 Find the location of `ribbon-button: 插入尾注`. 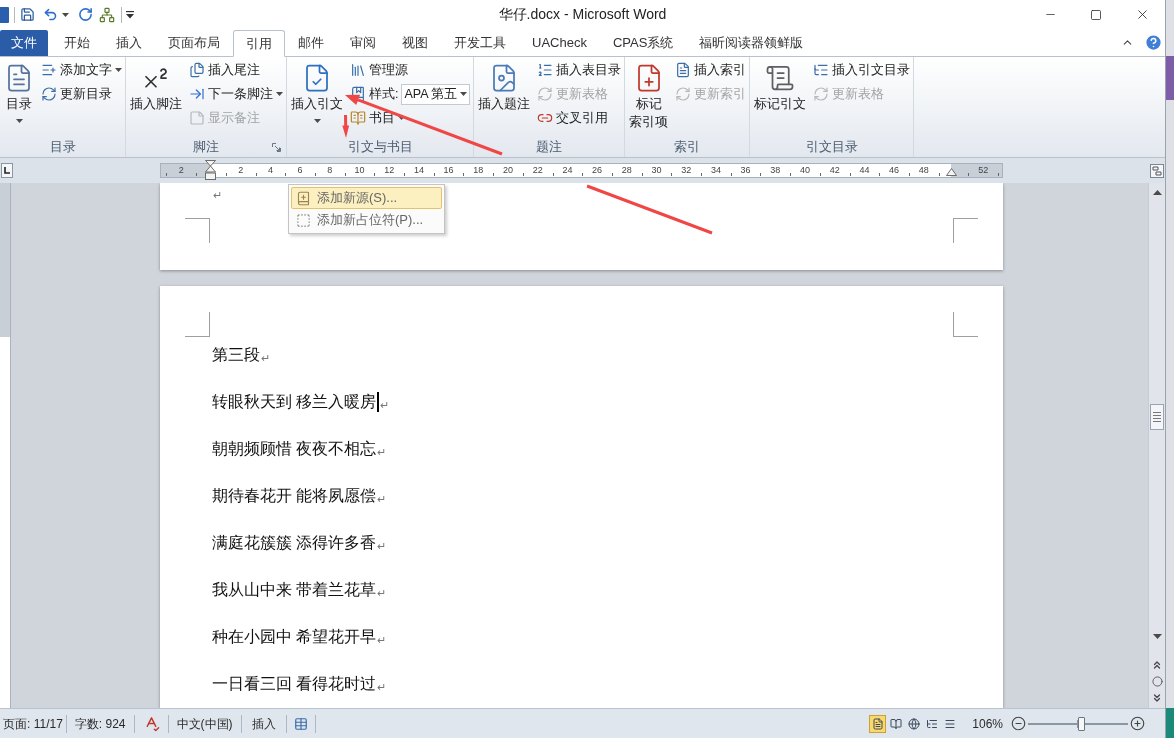

ribbon-button: 插入尾注 is located at coordinates (236, 70).